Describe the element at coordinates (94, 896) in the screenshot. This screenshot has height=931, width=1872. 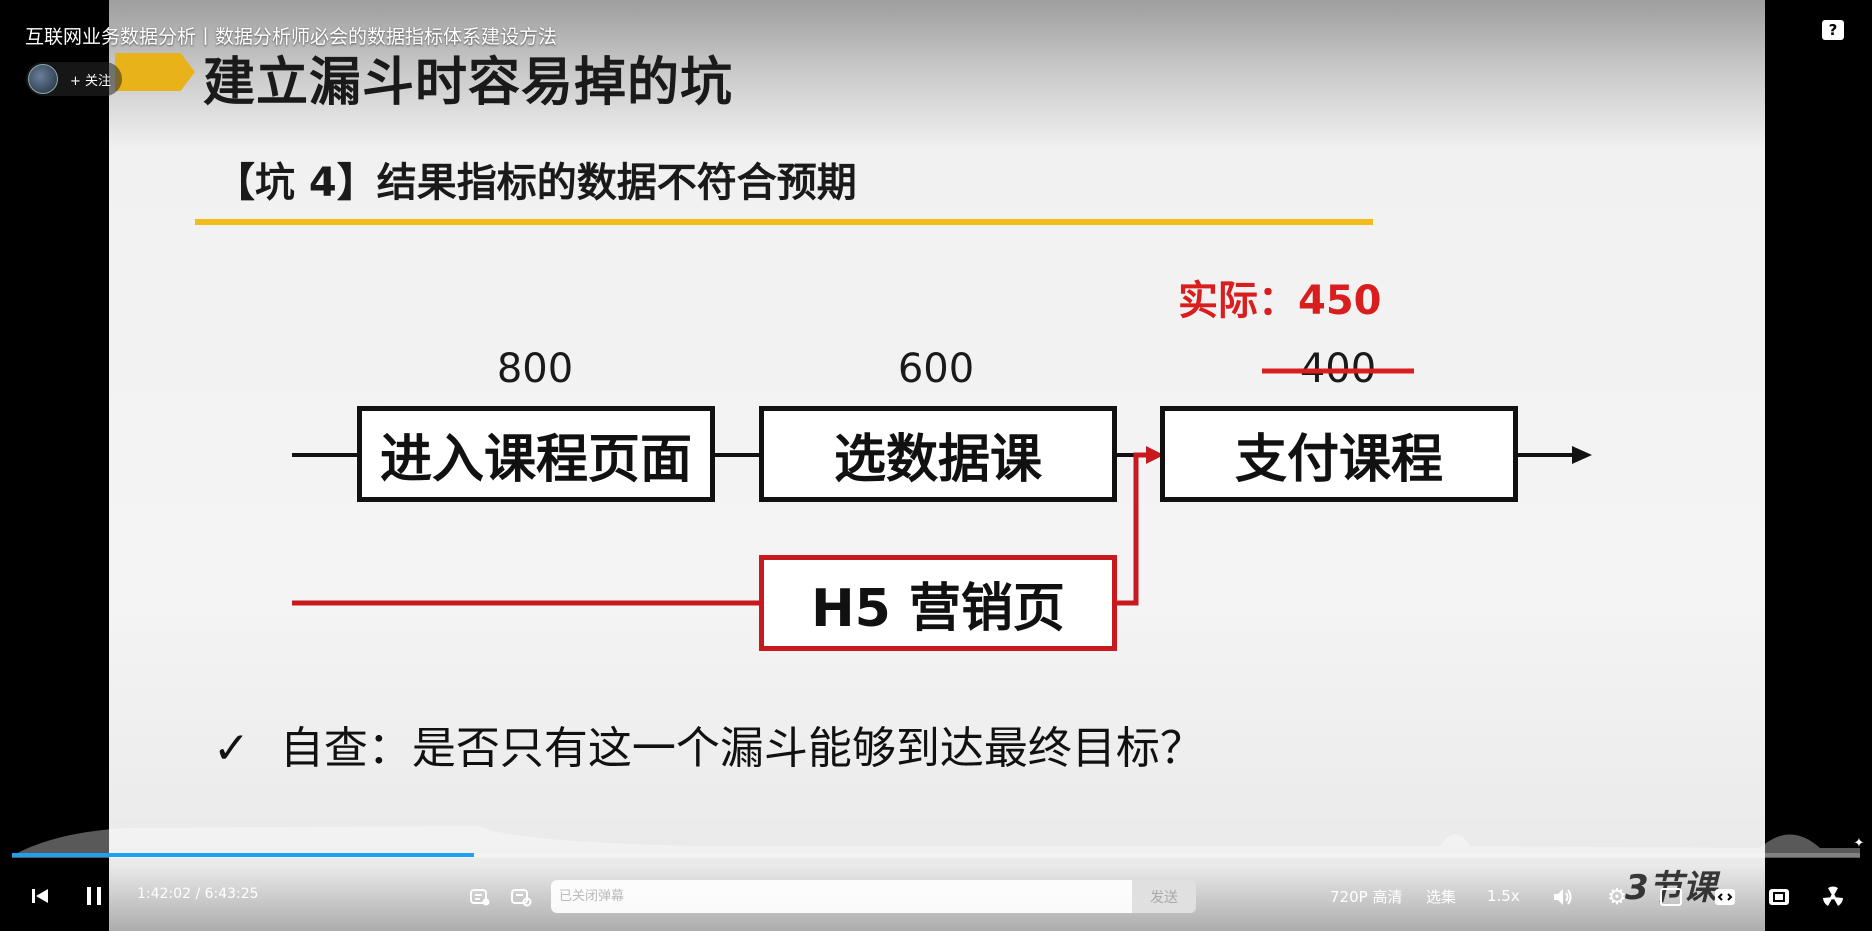
I see `pause-icon` at that location.